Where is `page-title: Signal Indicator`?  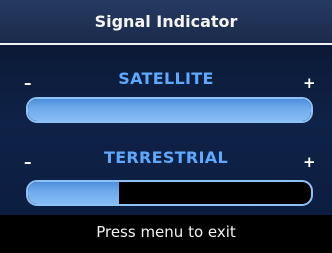
page-title: Signal Indicator is located at coordinates (166, 21).